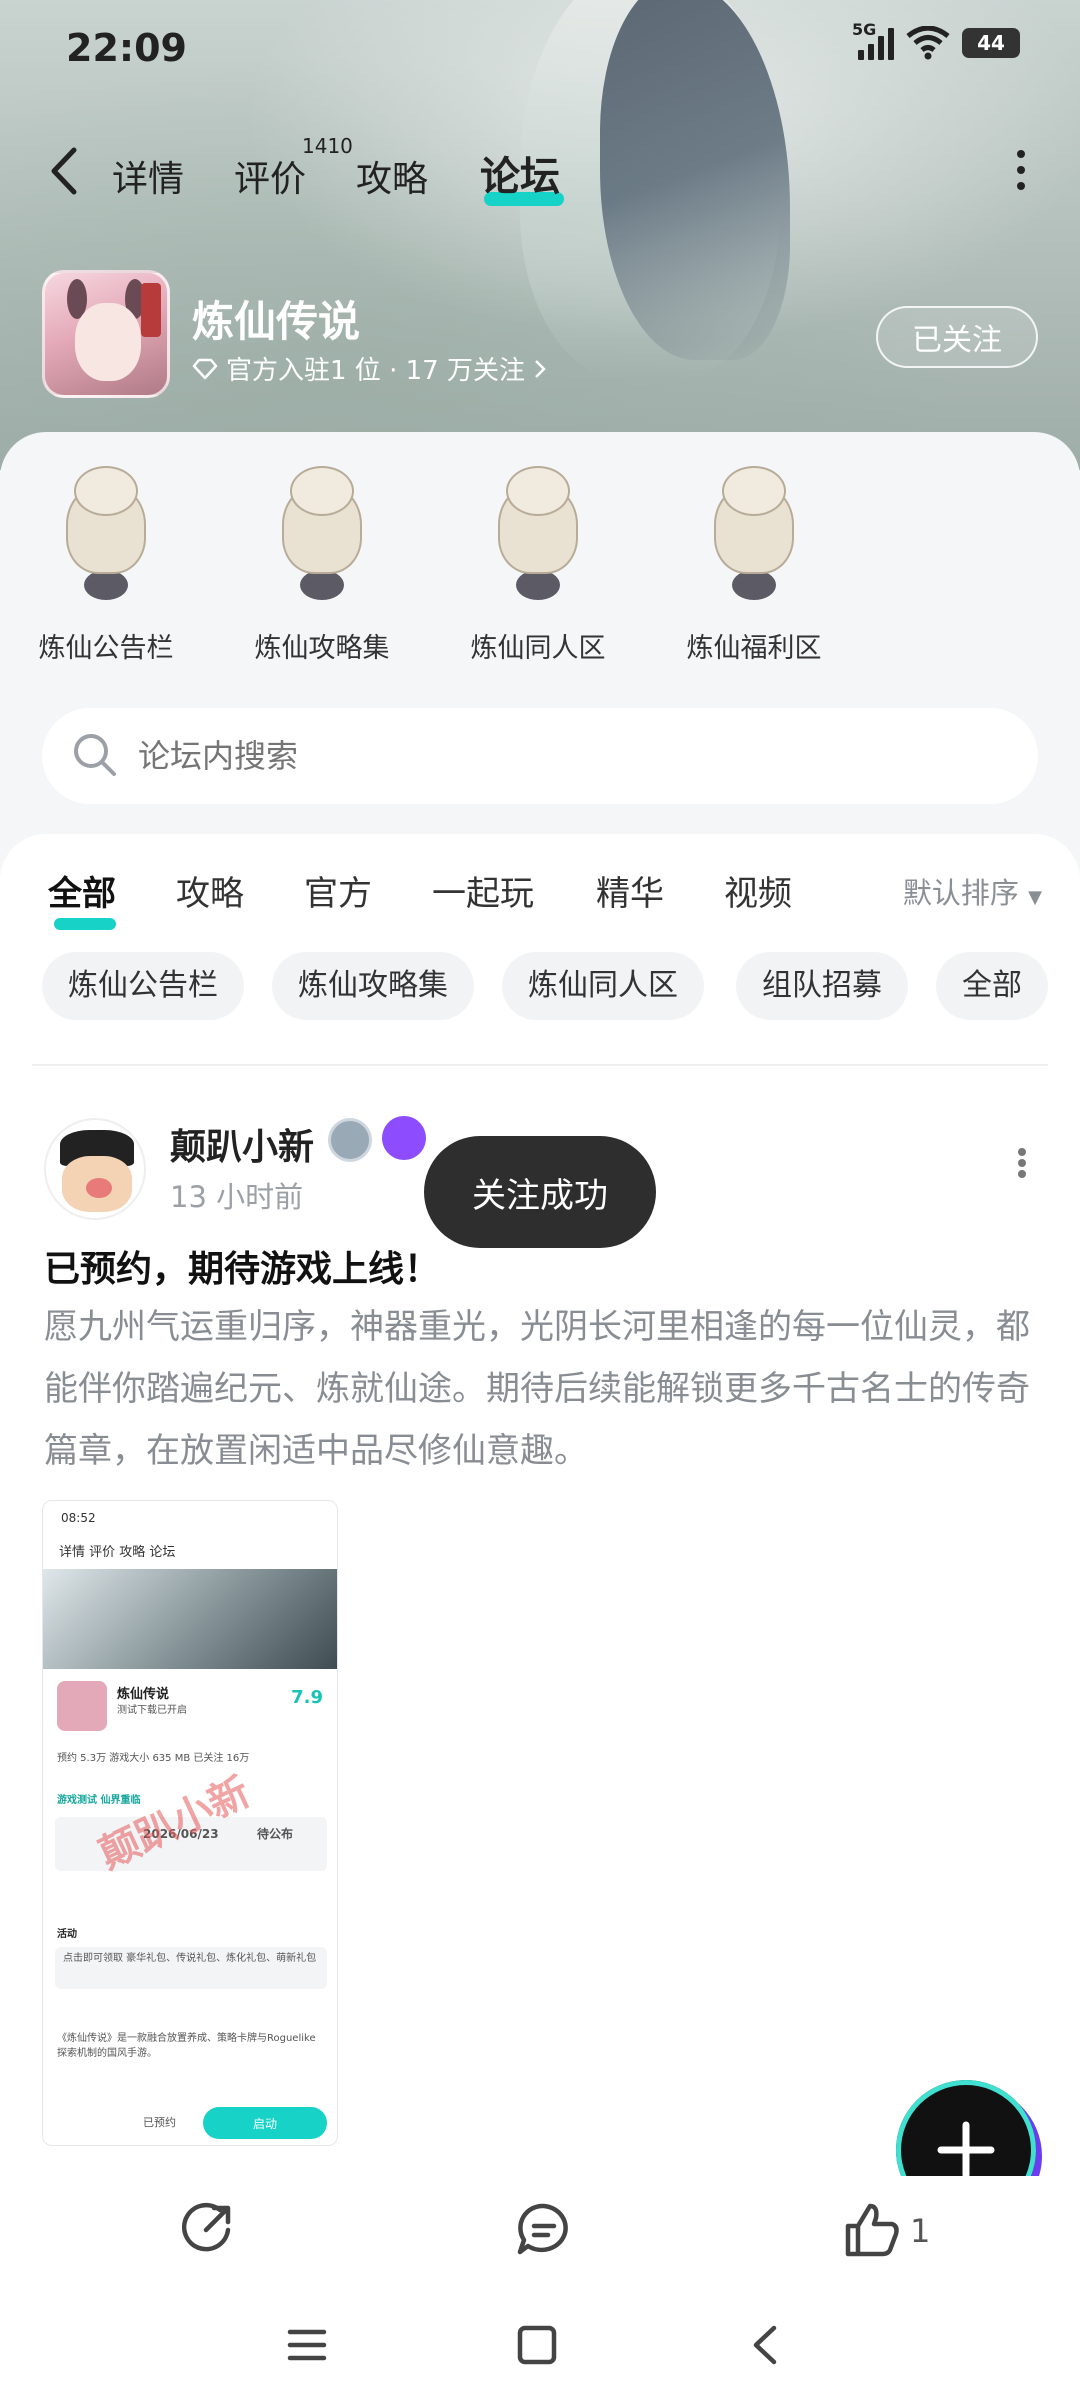 The width and height of the screenshot is (1080, 2401). Describe the element at coordinates (754, 648) in the screenshot. I see `board-label: 炼仙福利区` at that location.